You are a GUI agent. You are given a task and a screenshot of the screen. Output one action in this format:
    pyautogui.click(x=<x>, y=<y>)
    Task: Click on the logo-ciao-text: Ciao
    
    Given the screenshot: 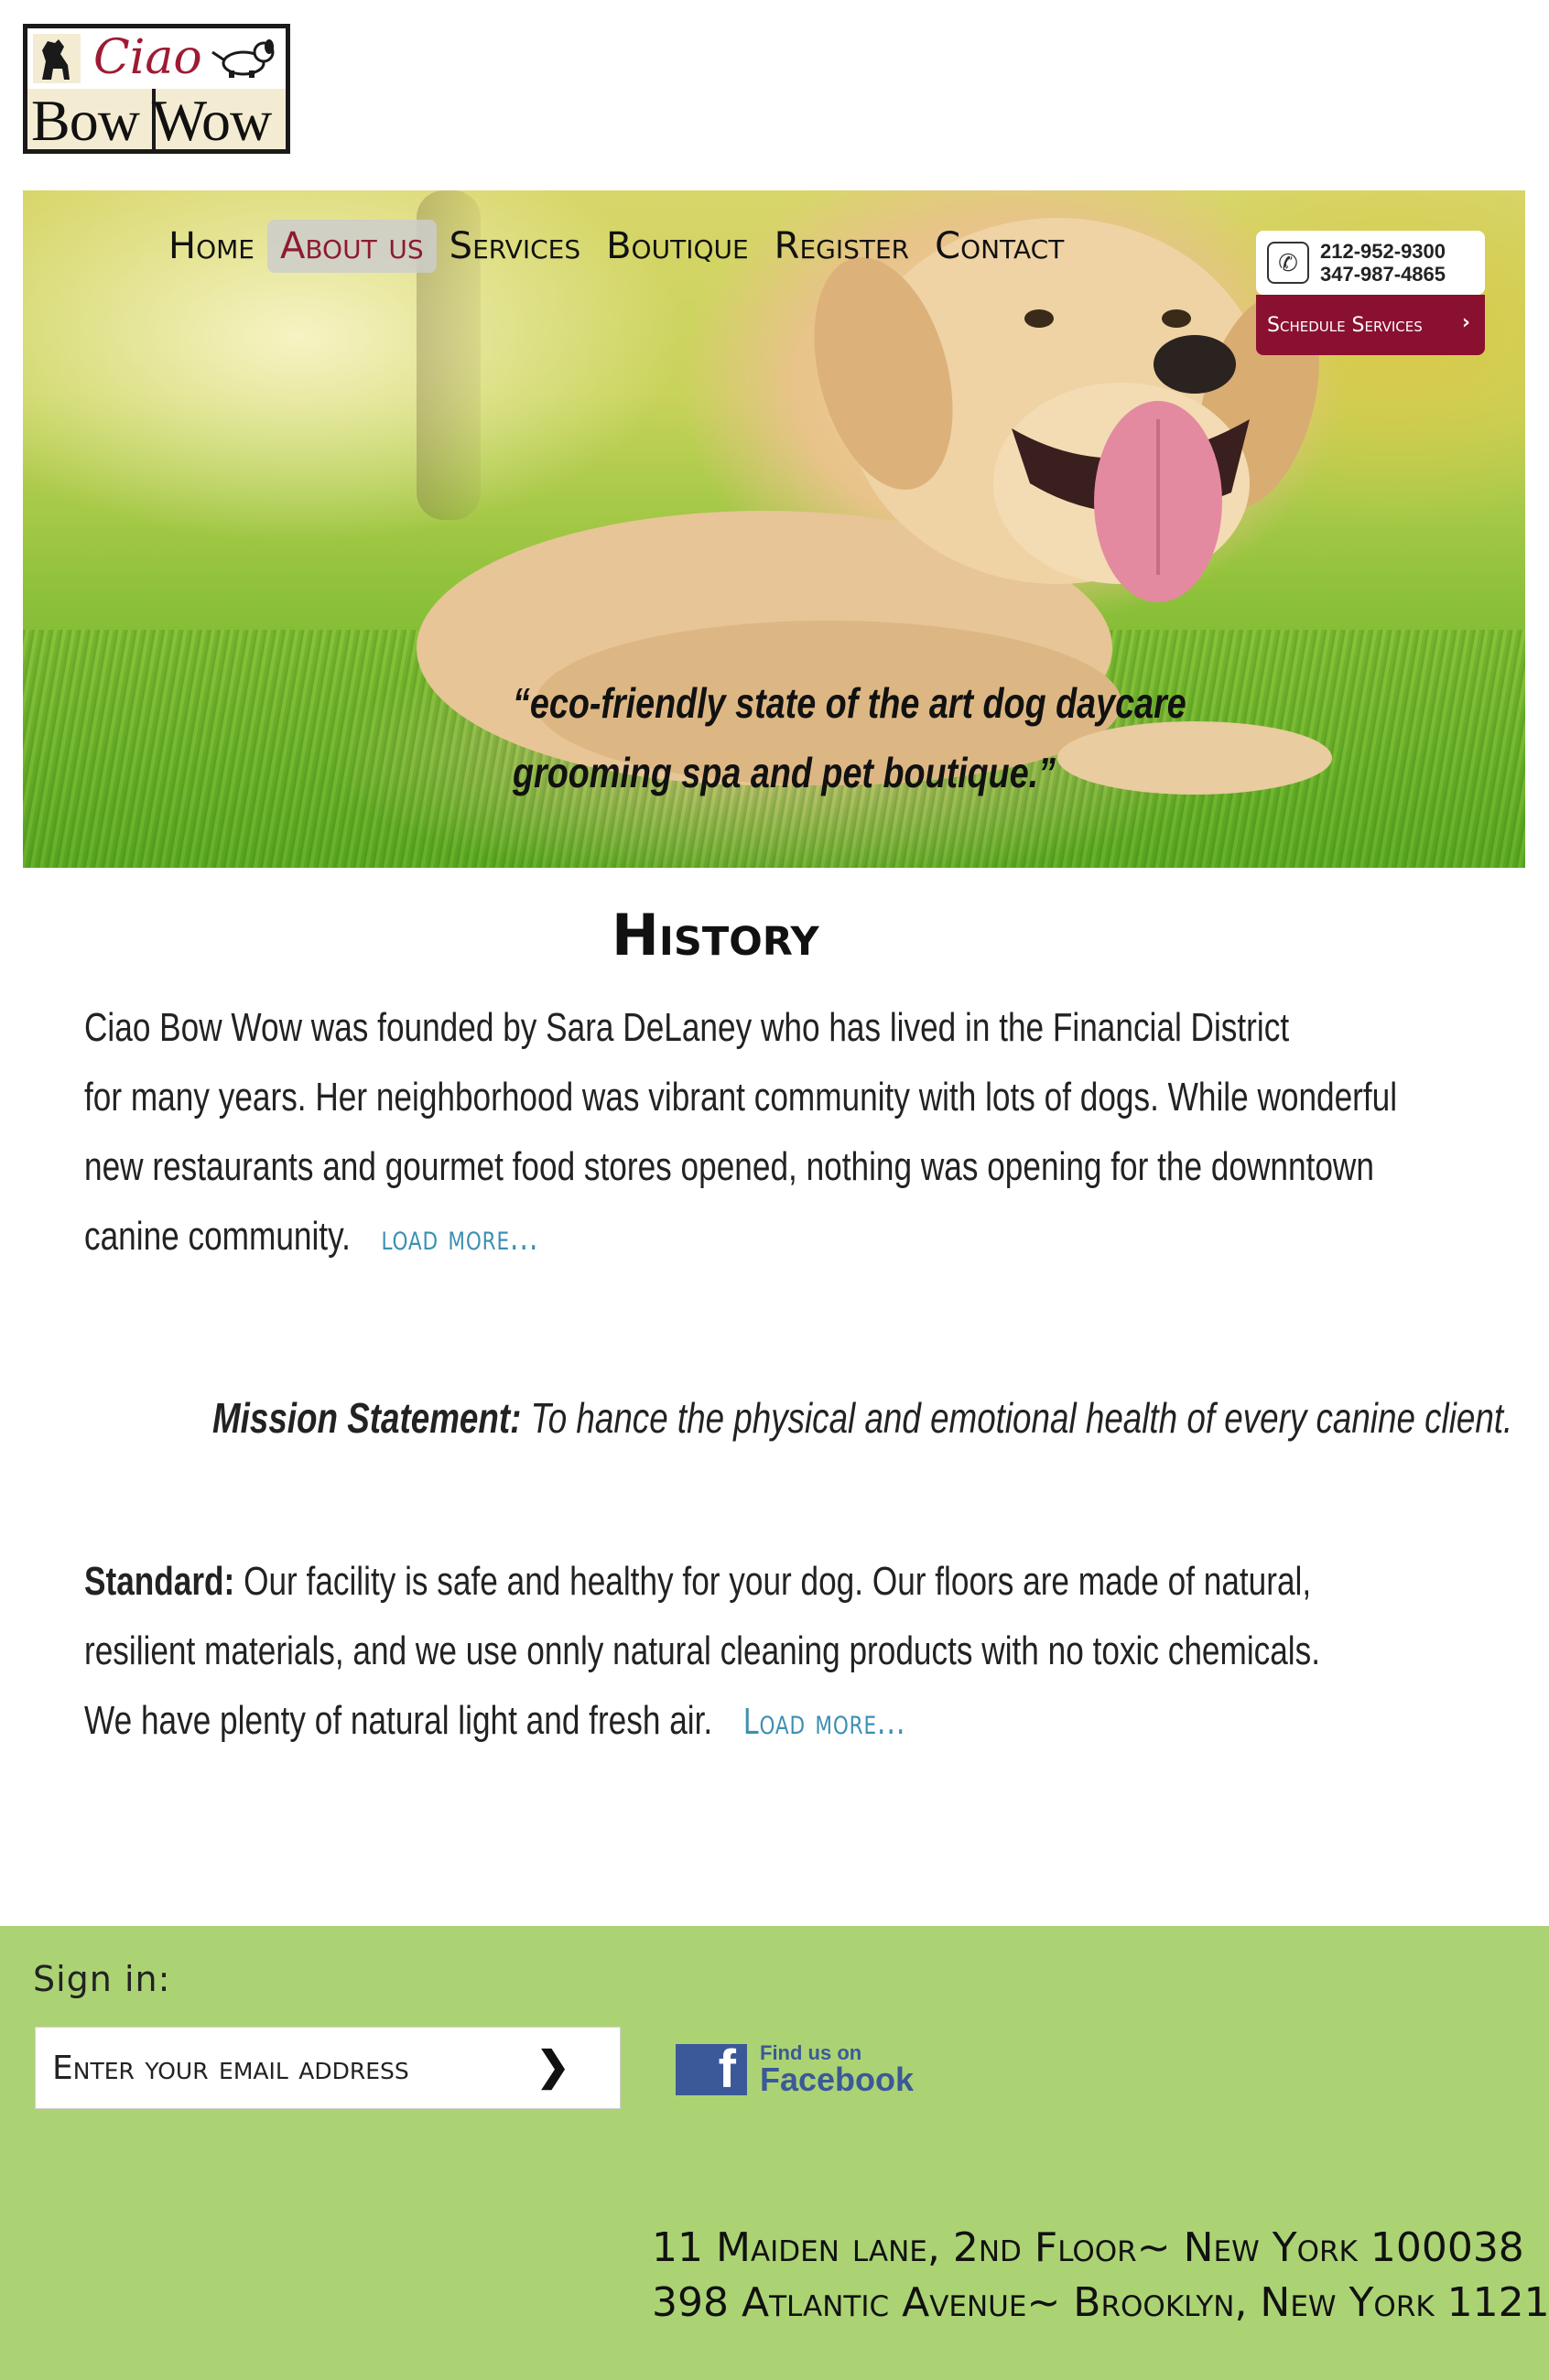 What is the action you would take?
    pyautogui.click(x=147, y=57)
    